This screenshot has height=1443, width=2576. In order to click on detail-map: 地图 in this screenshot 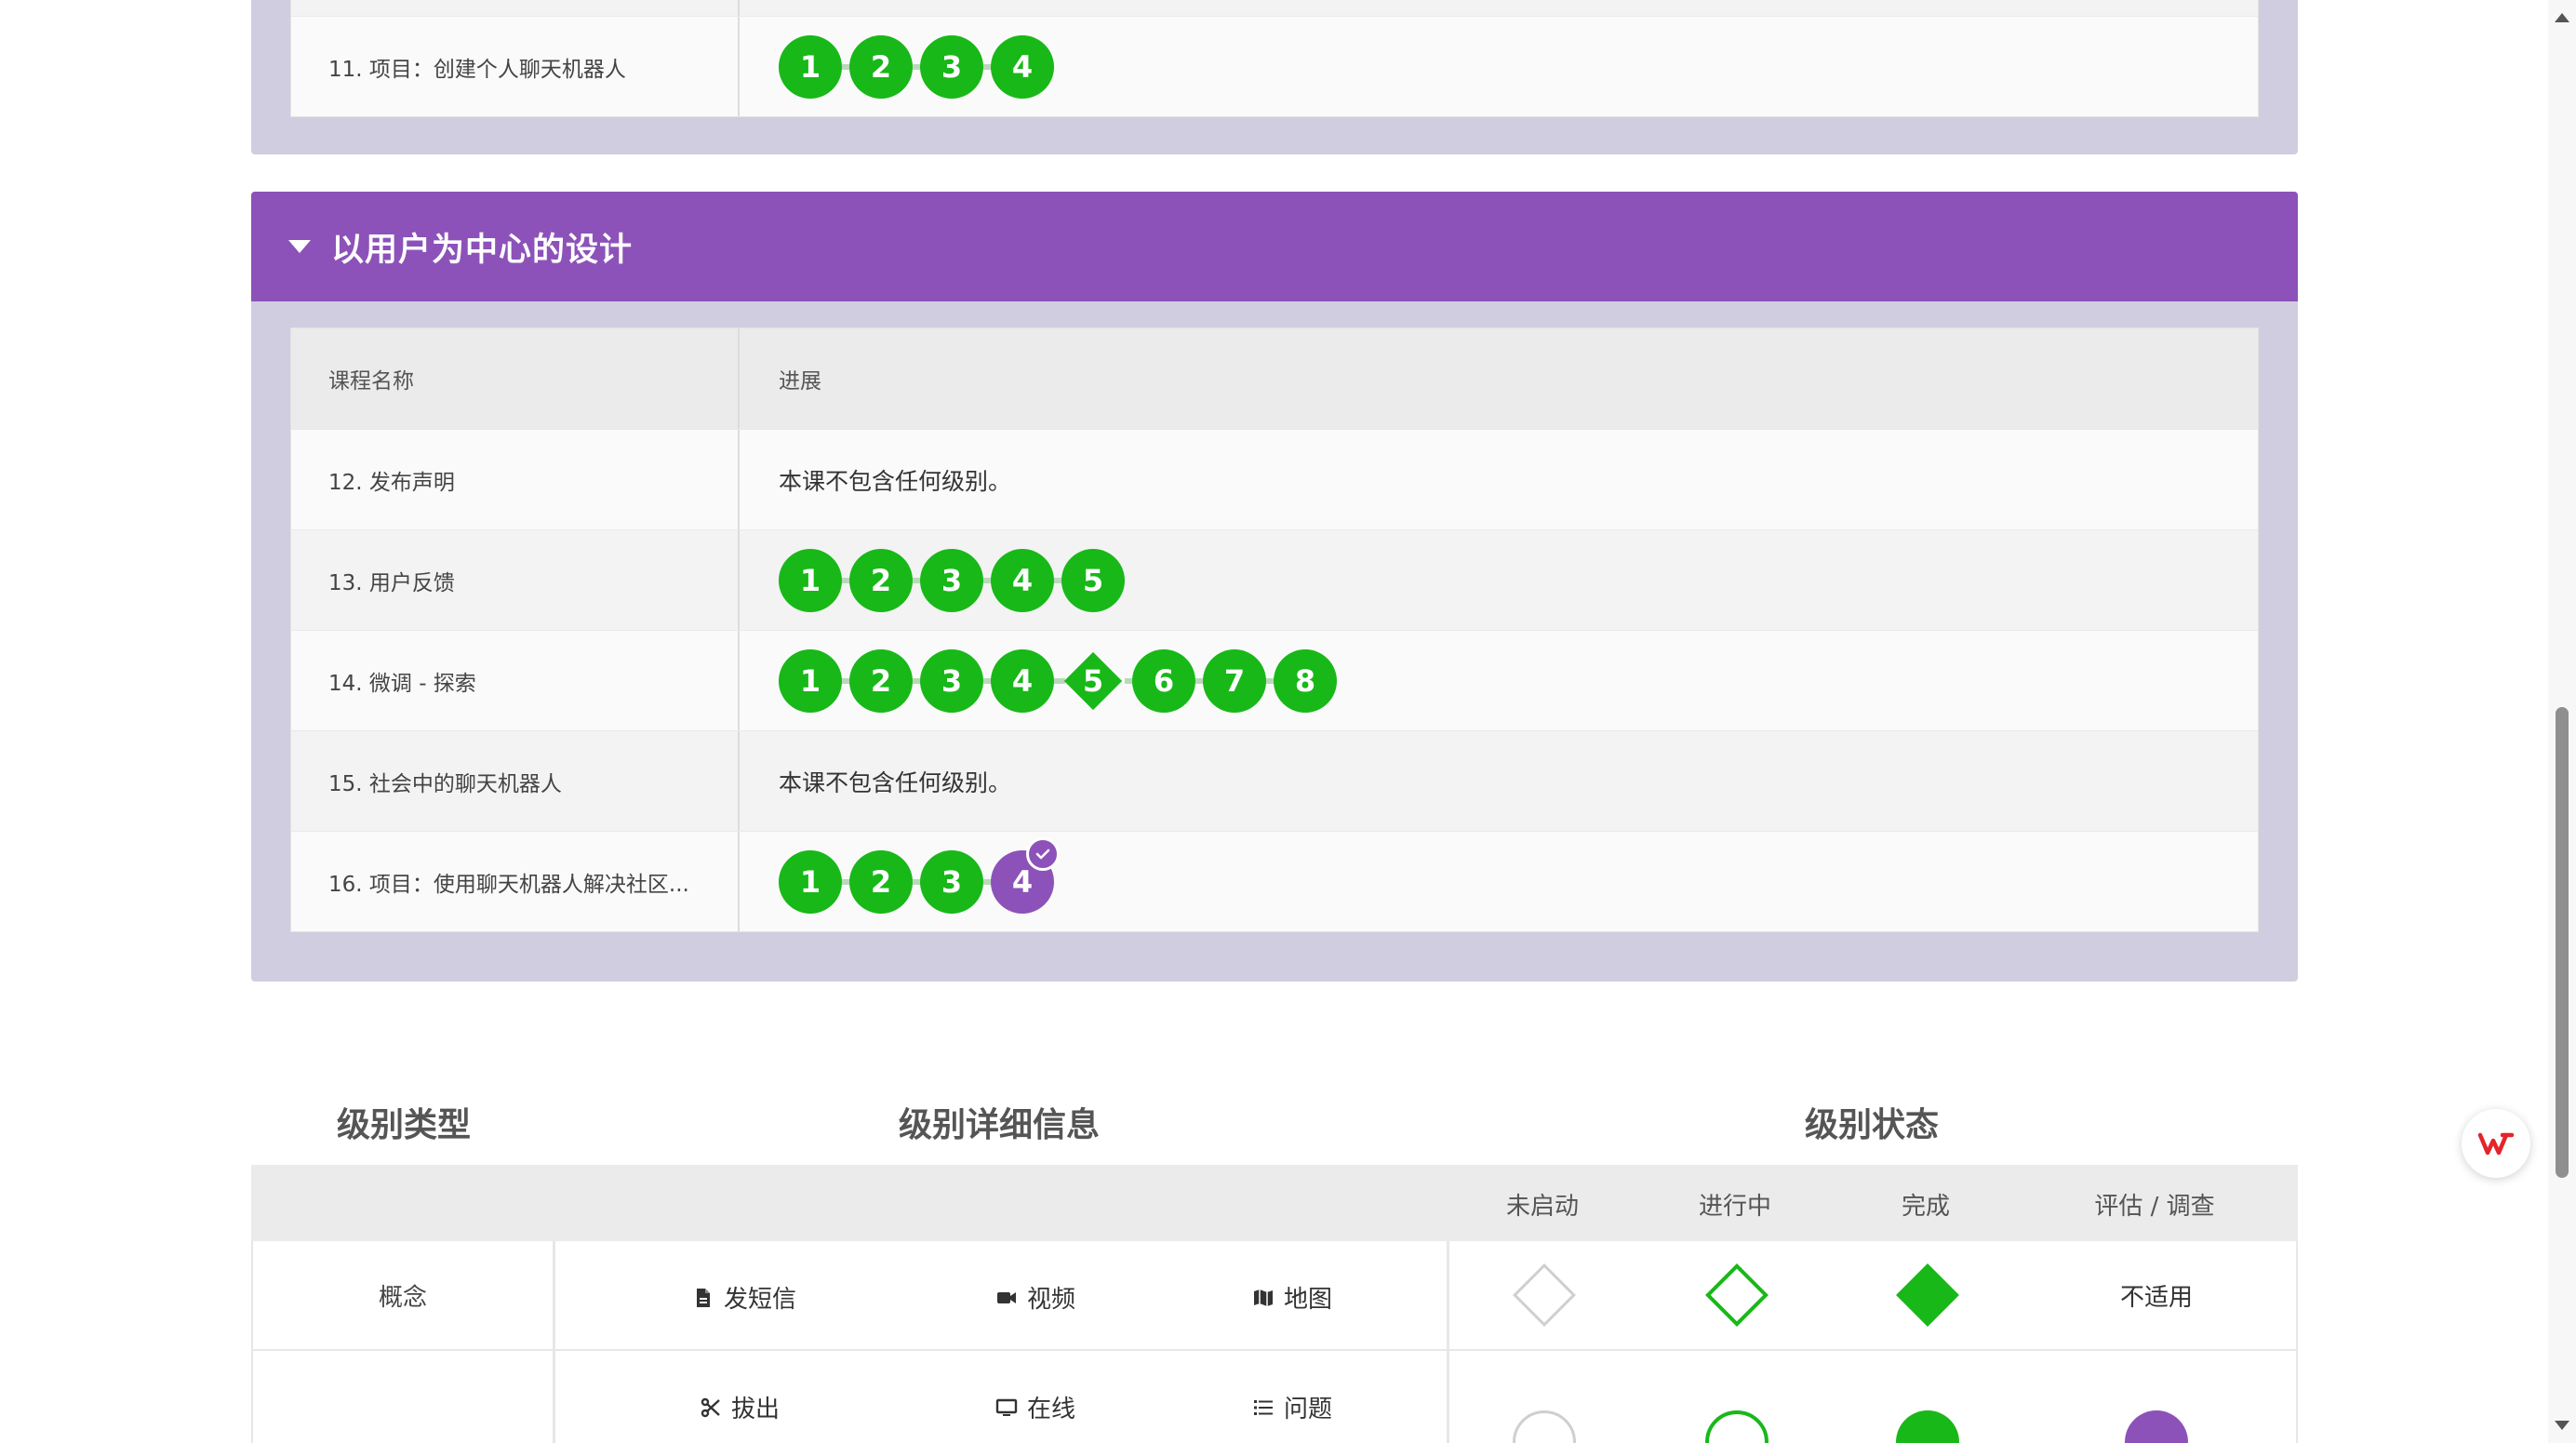, I will do `click(1292, 1297)`.